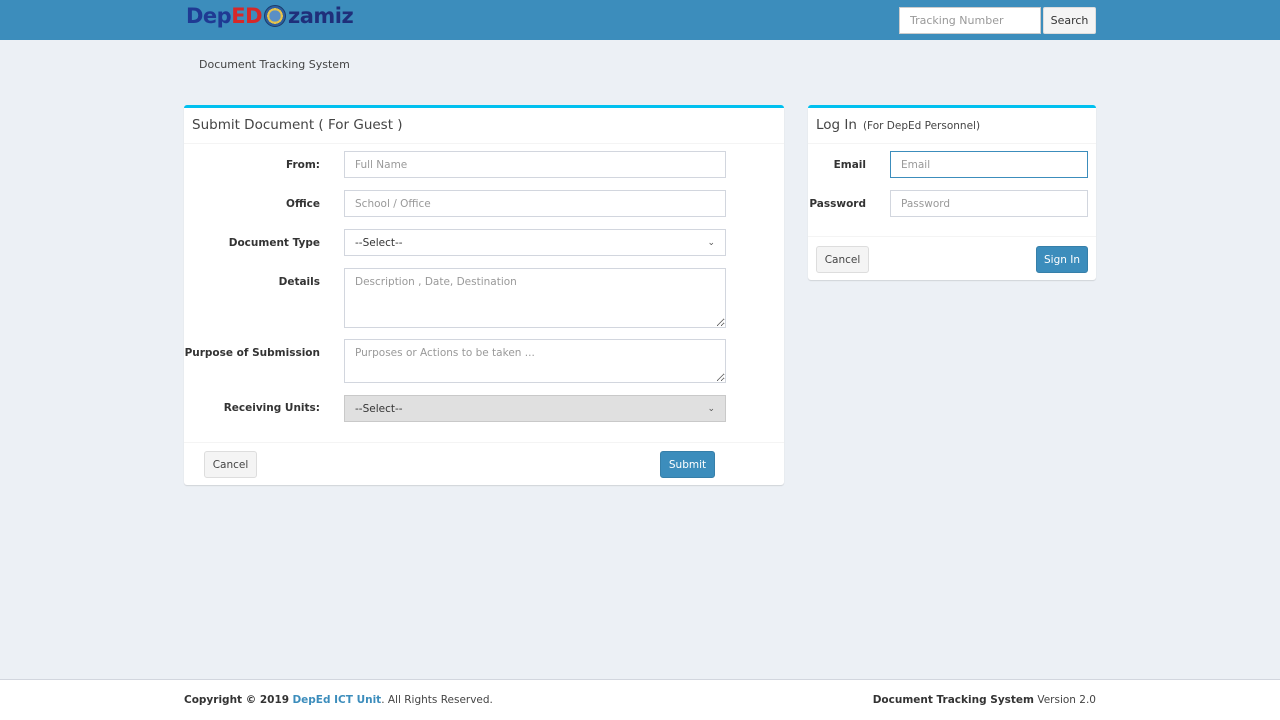  Describe the element at coordinates (842, 259) in the screenshot. I see `login-cancel-button: Cancel` at that location.